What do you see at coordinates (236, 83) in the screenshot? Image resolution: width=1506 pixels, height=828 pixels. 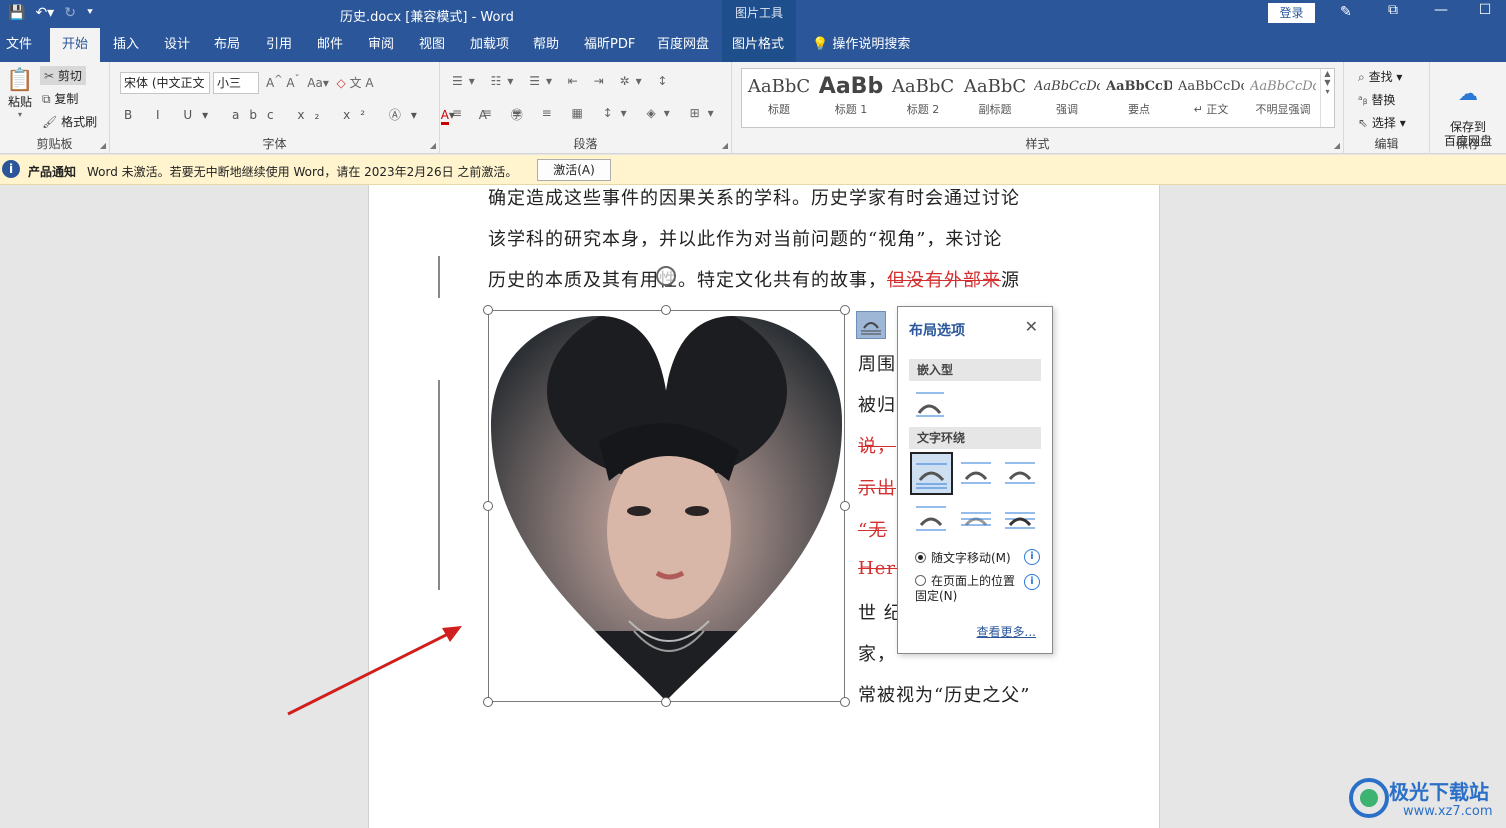 I see `font-size-combo: 小三` at bounding box center [236, 83].